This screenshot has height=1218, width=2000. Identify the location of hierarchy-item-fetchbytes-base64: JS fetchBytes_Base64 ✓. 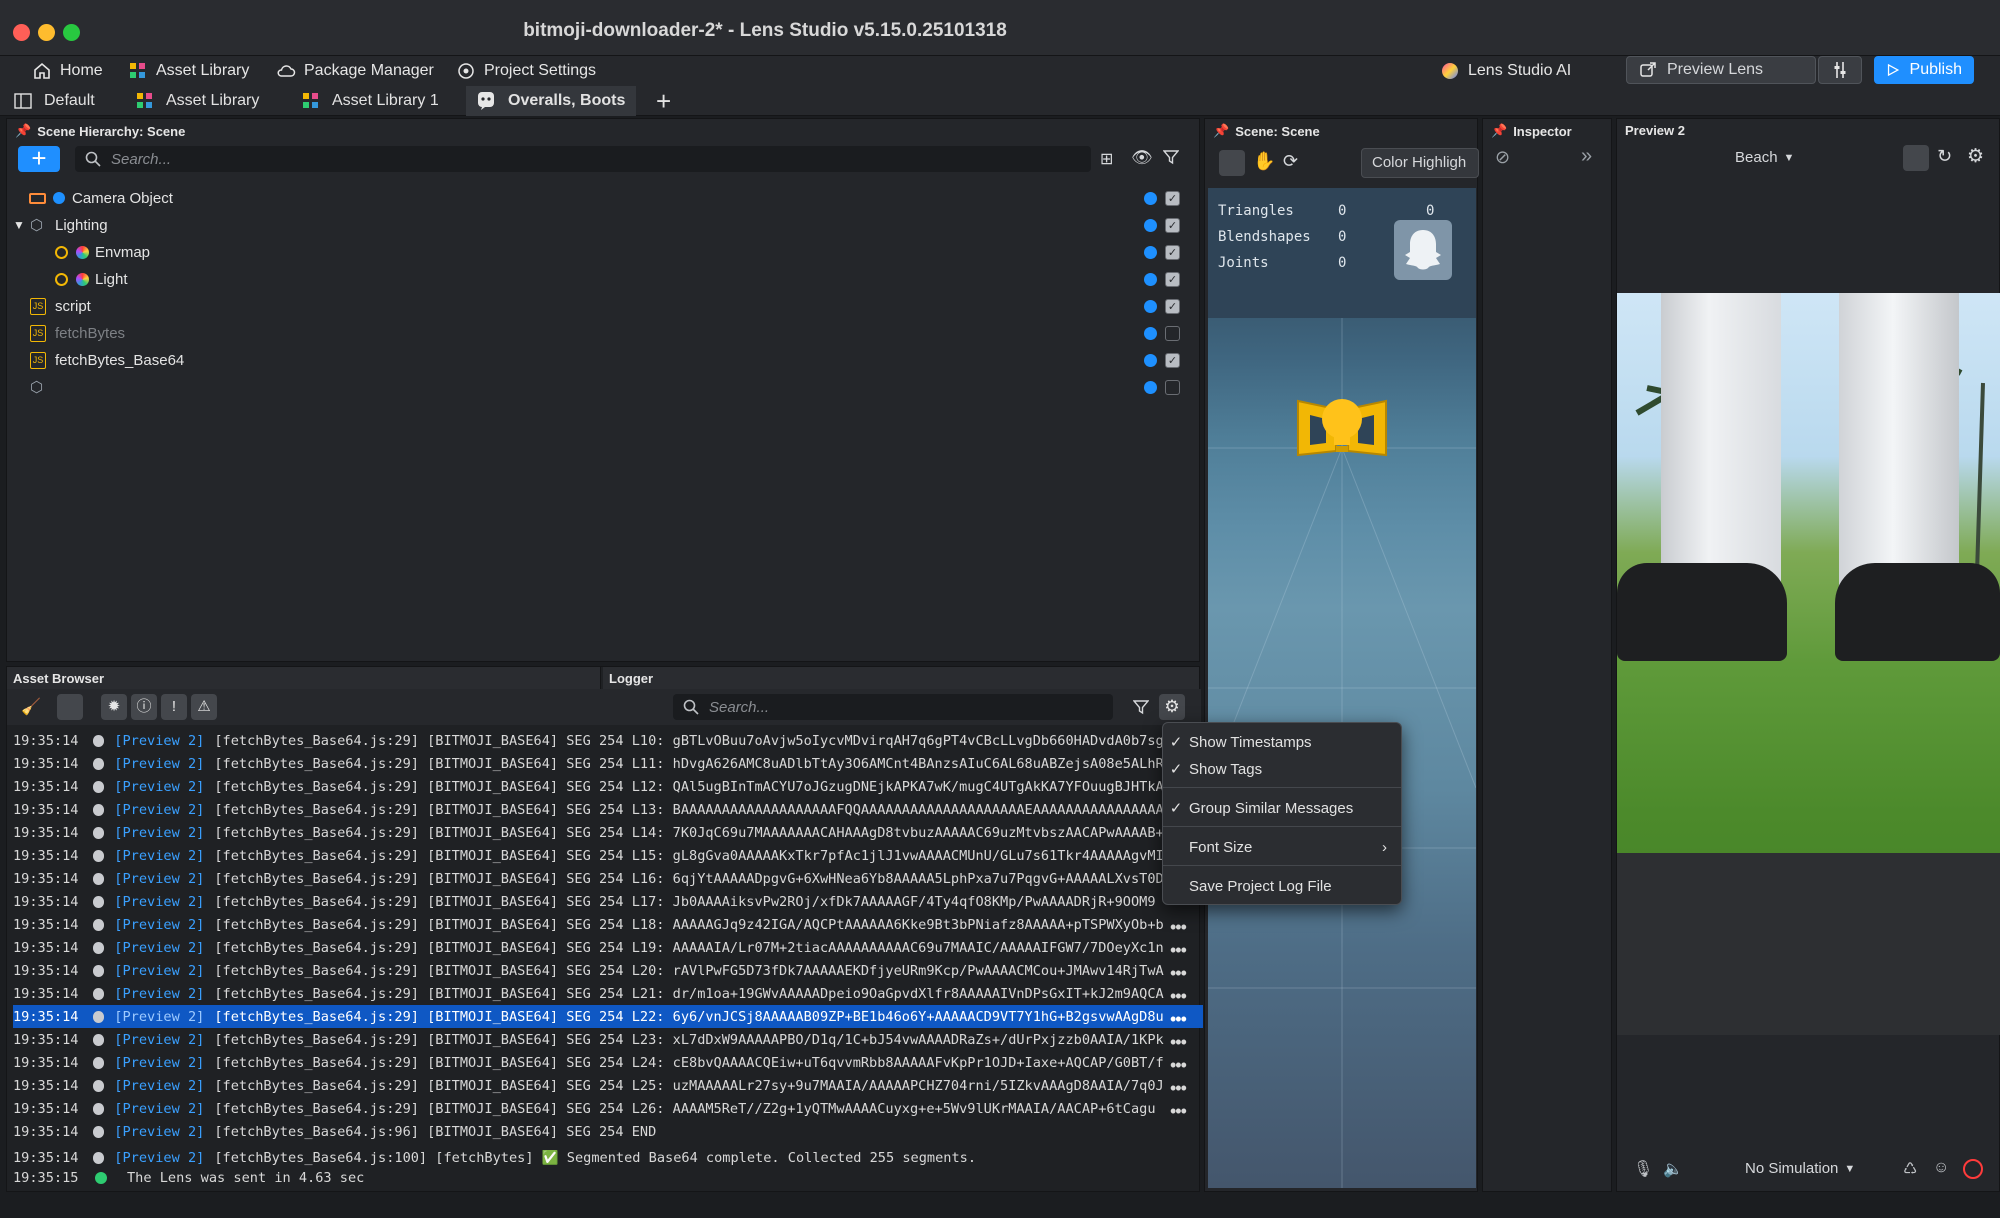
(602, 360).